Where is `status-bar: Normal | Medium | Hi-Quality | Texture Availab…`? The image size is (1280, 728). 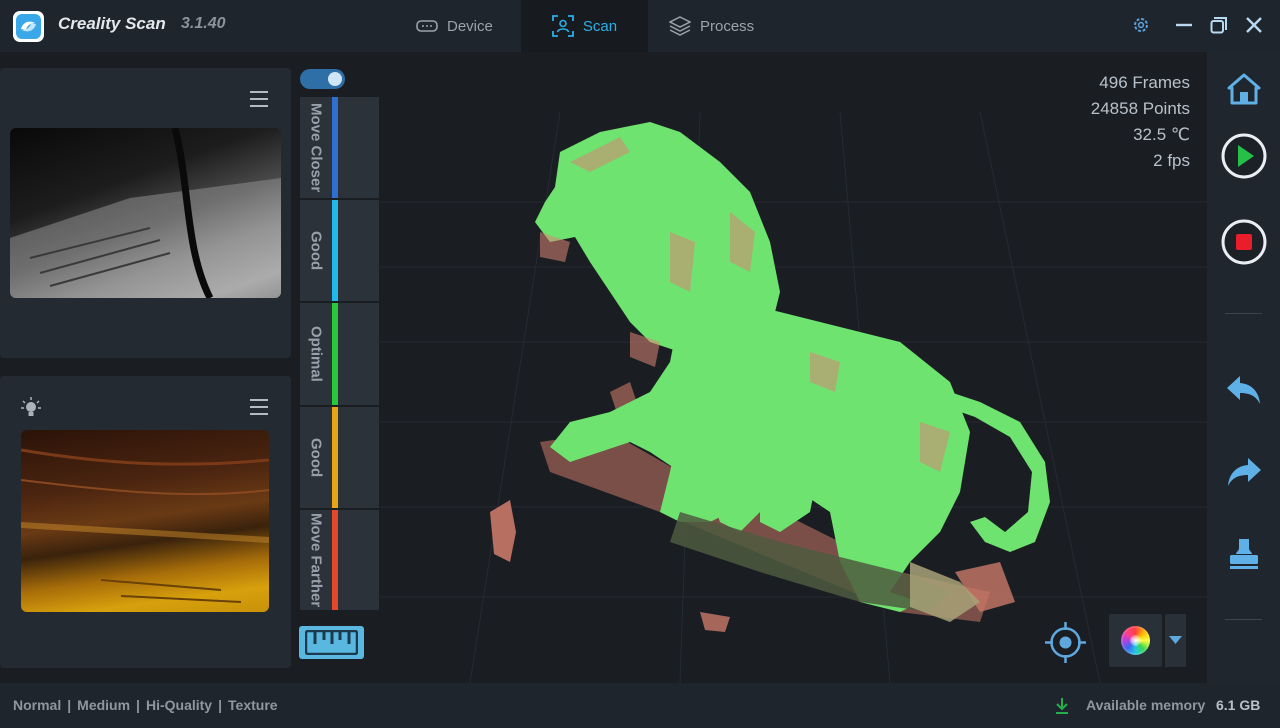 status-bar: Normal | Medium | Hi-Quality | Texture Availab… is located at coordinates (640, 705).